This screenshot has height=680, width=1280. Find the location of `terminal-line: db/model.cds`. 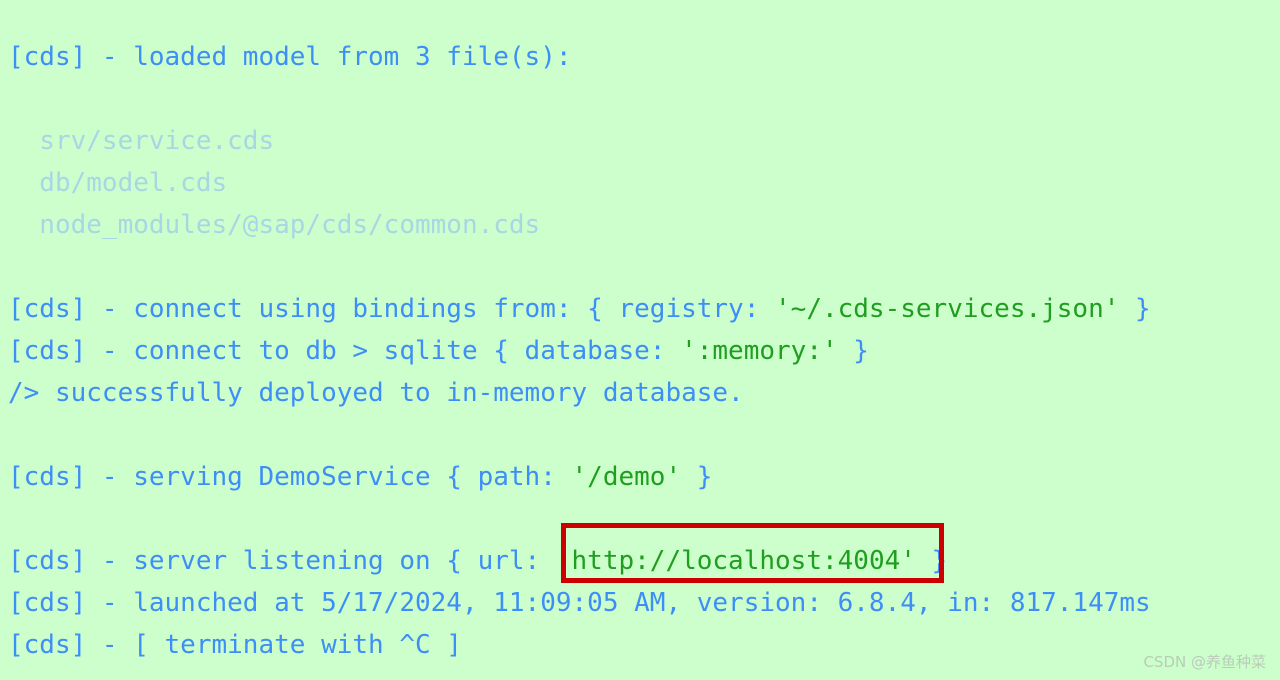

terminal-line: db/model.cds is located at coordinates (117, 183).